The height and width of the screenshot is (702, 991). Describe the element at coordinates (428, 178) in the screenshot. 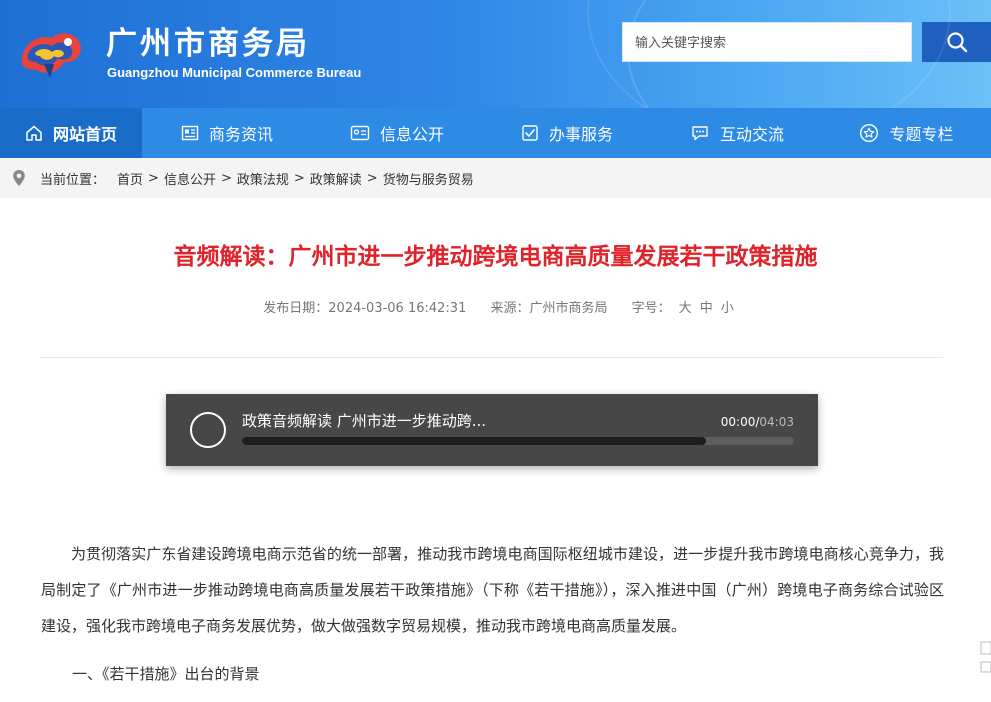

I see `breadcrumb-link-trade: 货物与服务贸易` at that location.